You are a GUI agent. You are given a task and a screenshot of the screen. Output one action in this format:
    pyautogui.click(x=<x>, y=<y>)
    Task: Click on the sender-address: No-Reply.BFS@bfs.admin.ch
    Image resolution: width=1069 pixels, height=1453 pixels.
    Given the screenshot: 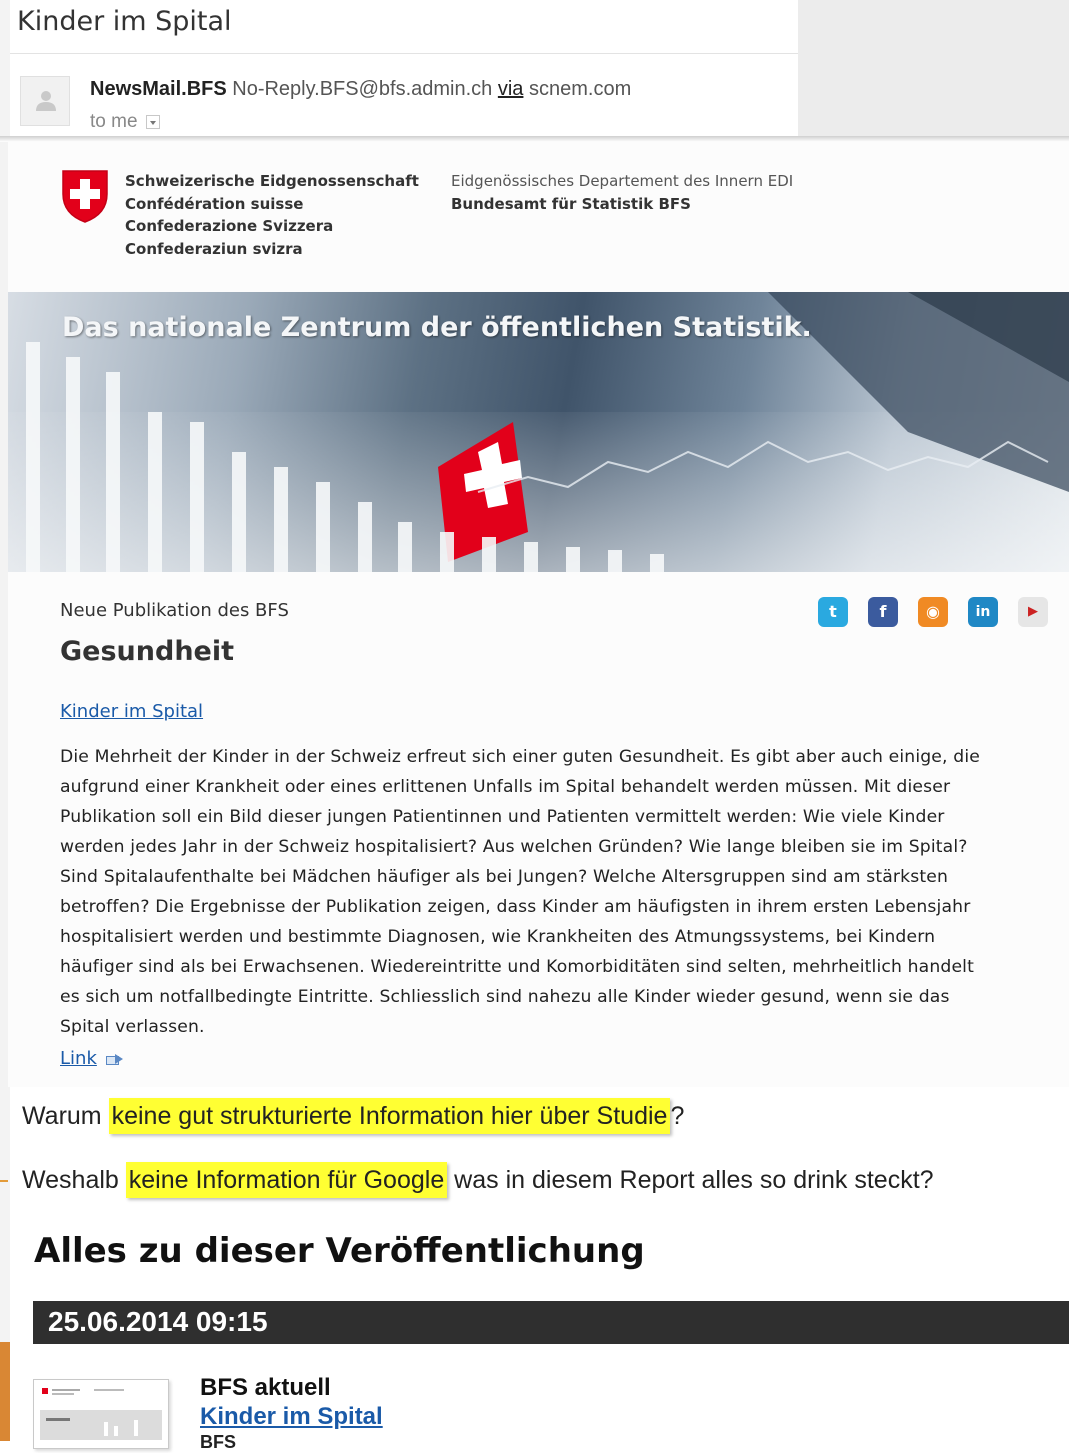 What is the action you would take?
    pyautogui.click(x=362, y=89)
    